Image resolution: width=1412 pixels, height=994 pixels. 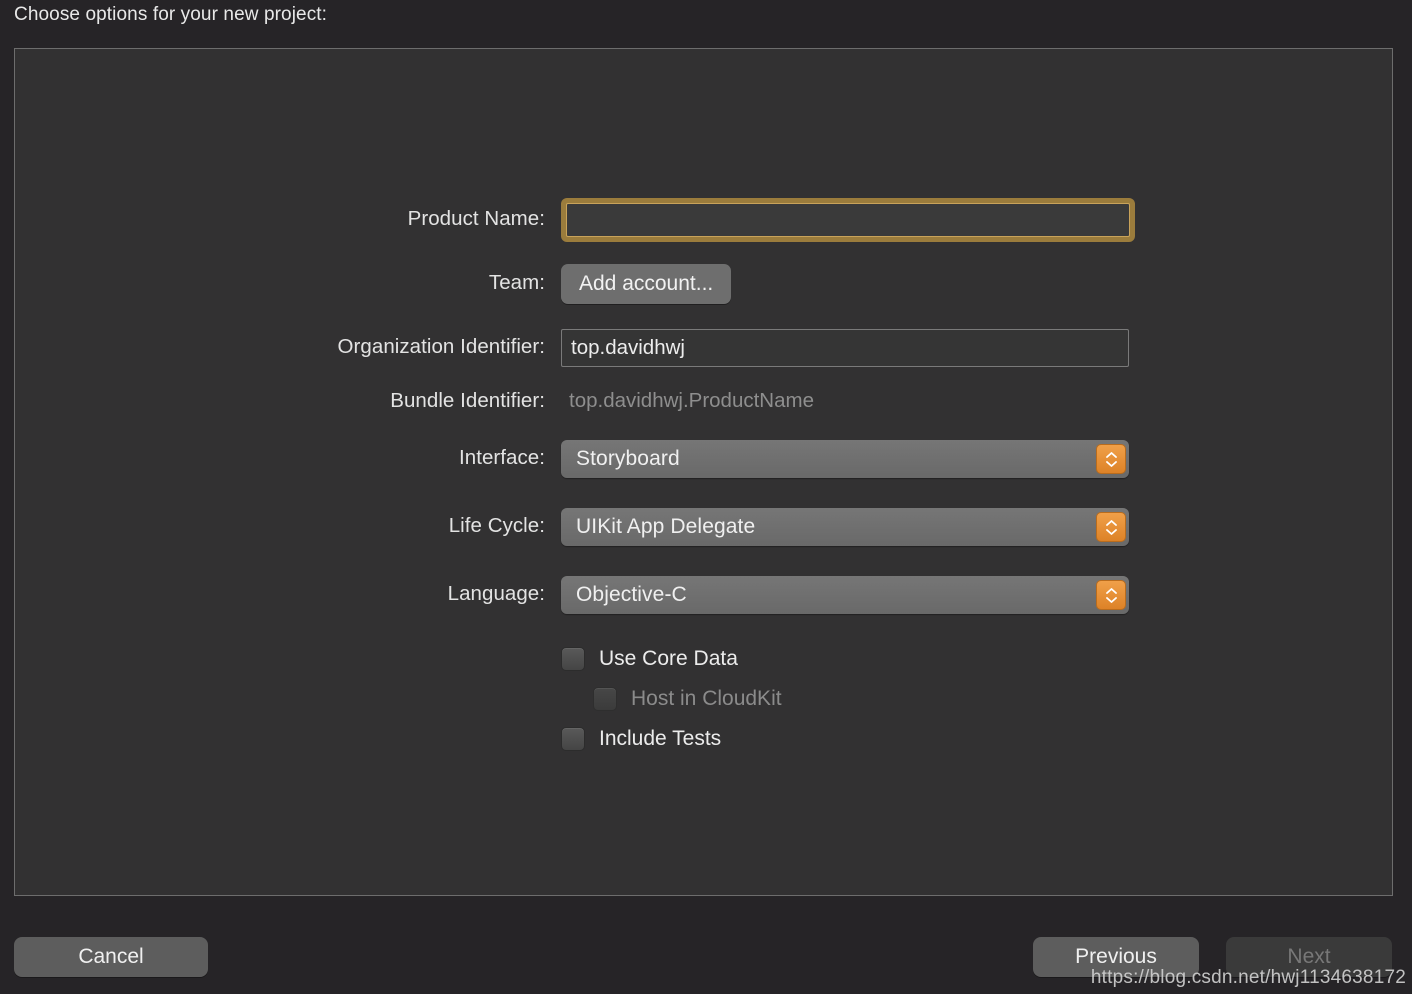 What do you see at coordinates (280, 594) in the screenshot?
I see `language-label-box: Language:` at bounding box center [280, 594].